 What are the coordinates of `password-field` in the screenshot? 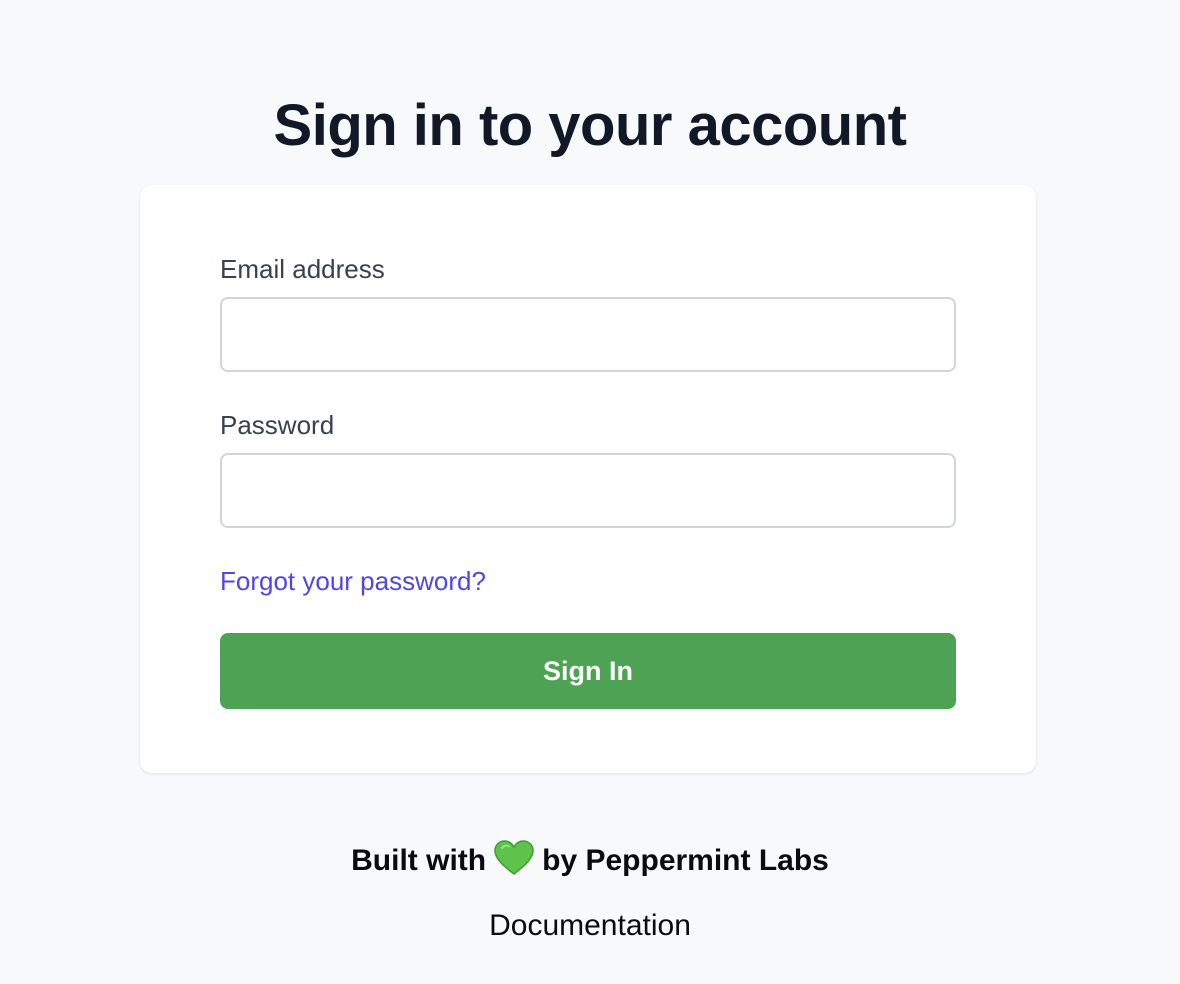 It's located at (588, 490).